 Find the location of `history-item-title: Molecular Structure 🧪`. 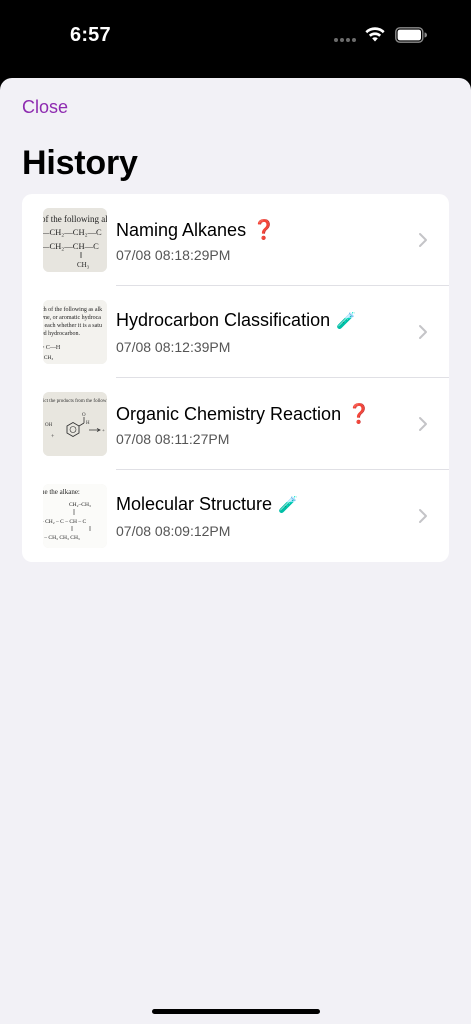

history-item-title: Molecular Structure 🧪 is located at coordinates (207, 504).